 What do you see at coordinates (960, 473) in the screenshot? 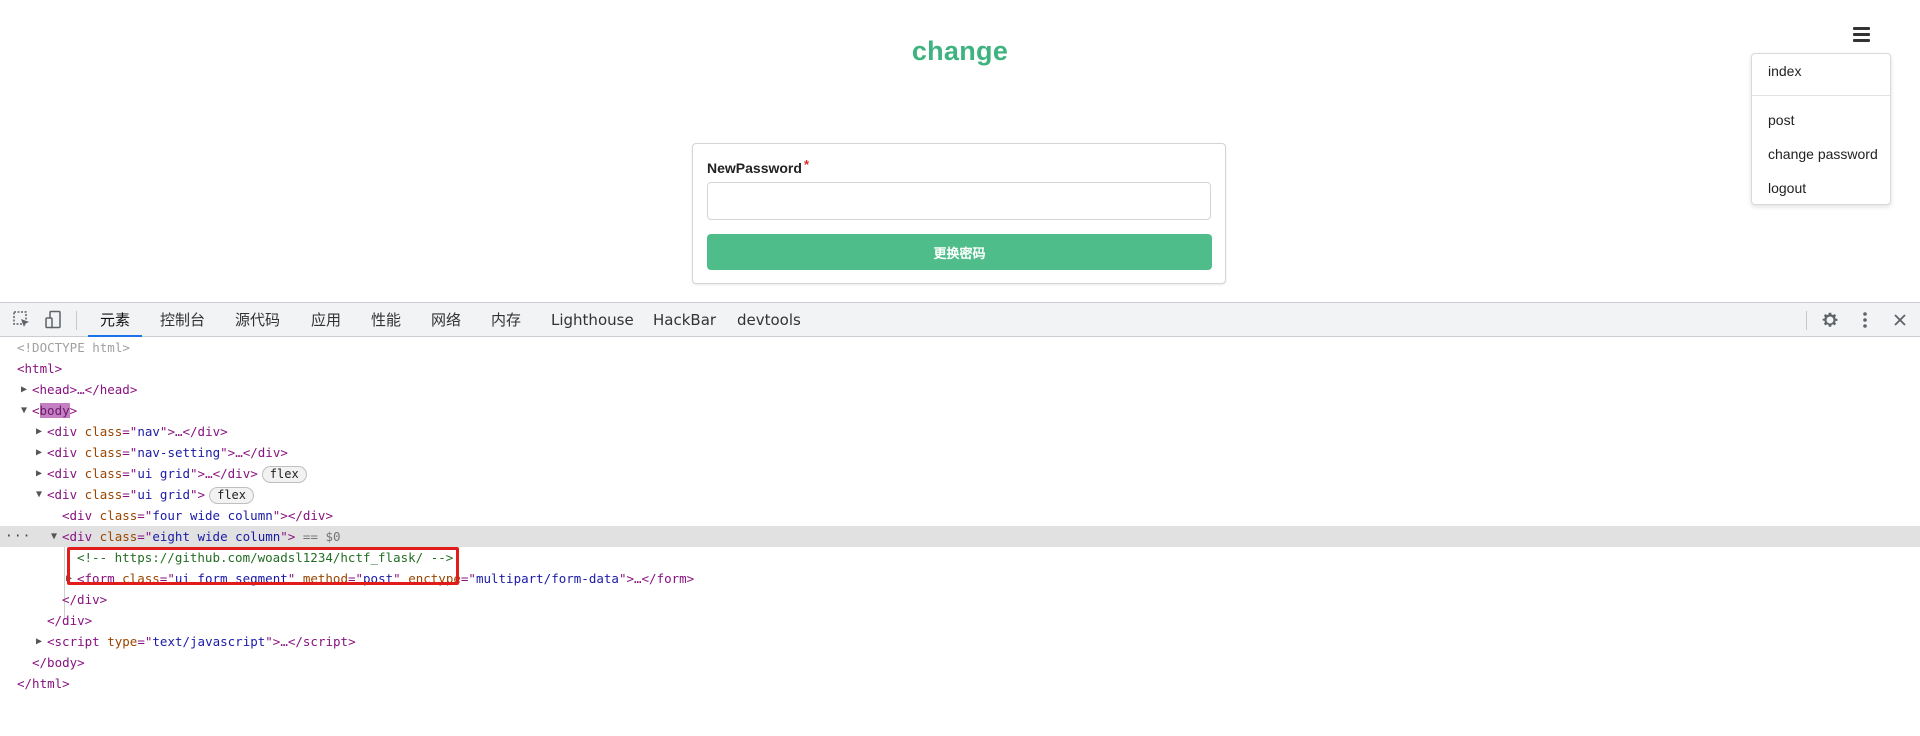
I see `dom-node-div-ui-grid-collapsed: ▶ <div class="ui grid">…</div> flex` at bounding box center [960, 473].